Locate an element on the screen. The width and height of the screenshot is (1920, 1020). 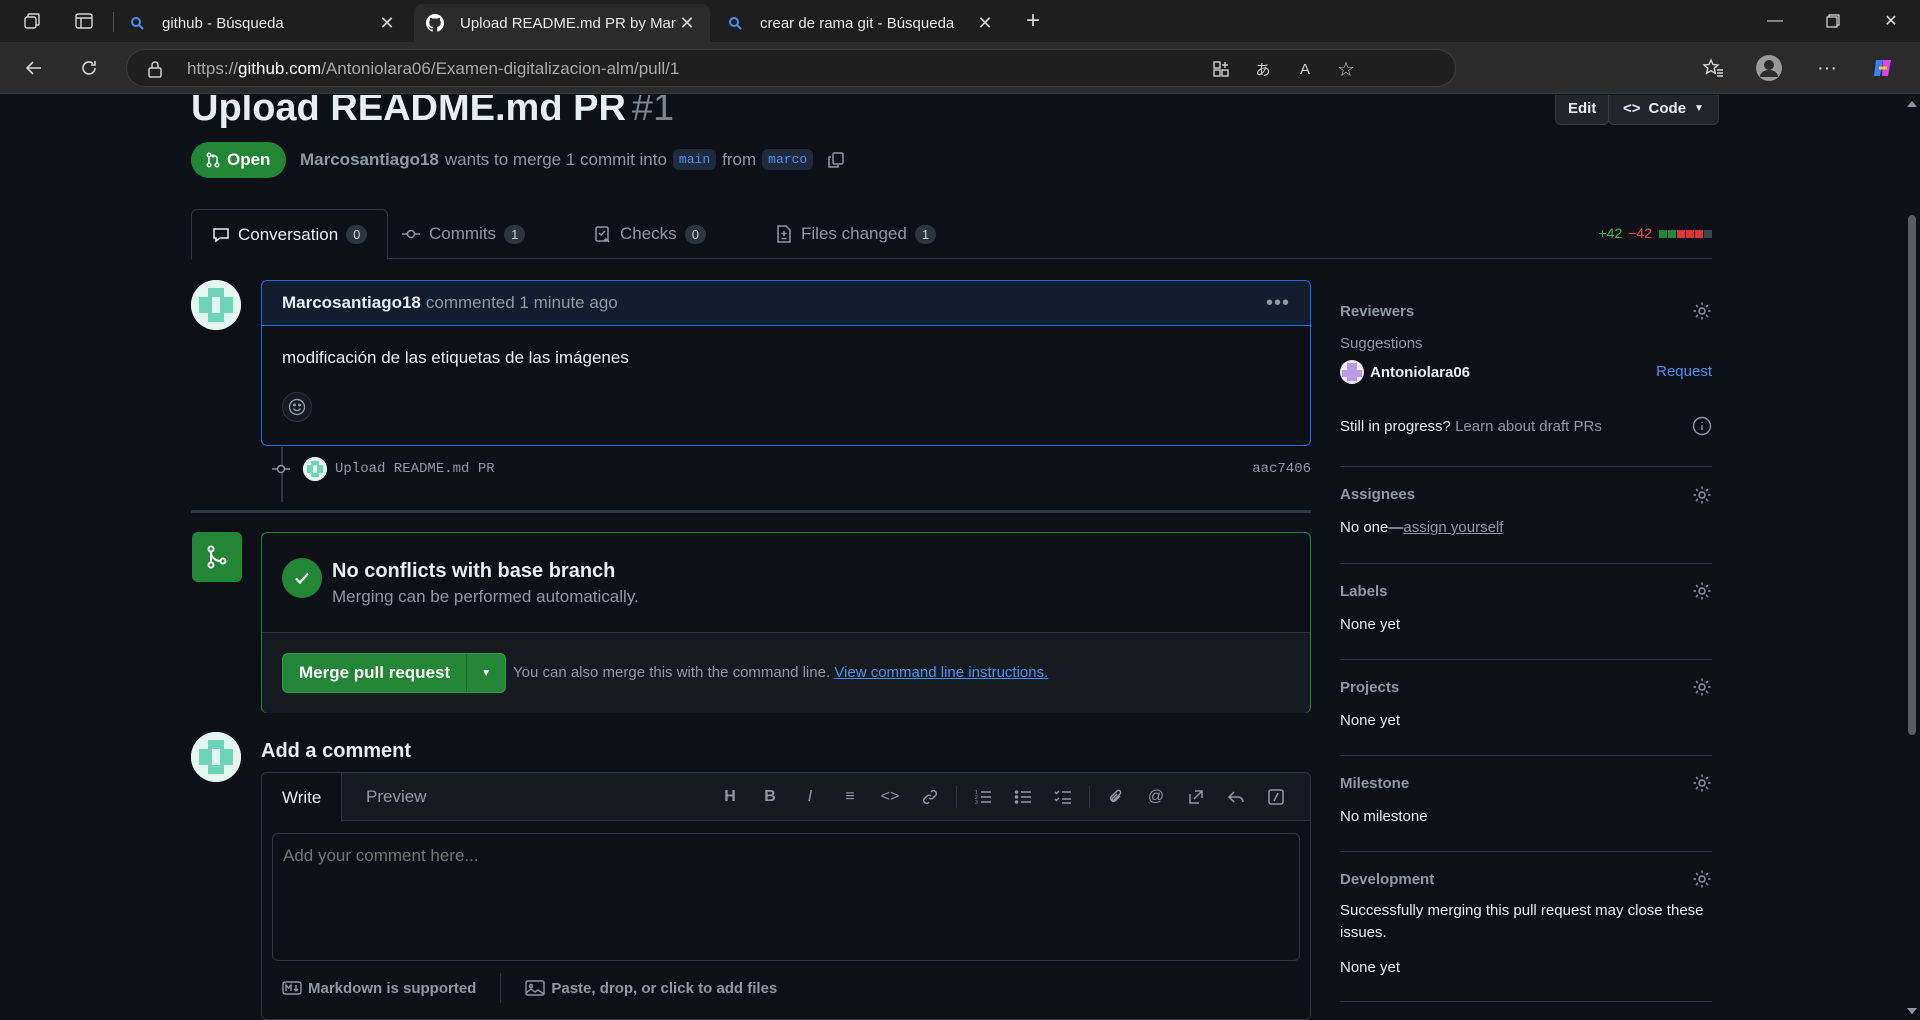
lock-icon is located at coordinates (155, 71).